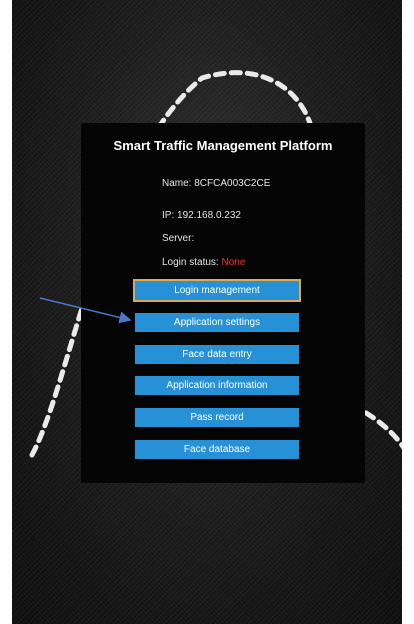 This screenshot has height=624, width=414. I want to click on pass-record-button: Pass record, so click(217, 417).